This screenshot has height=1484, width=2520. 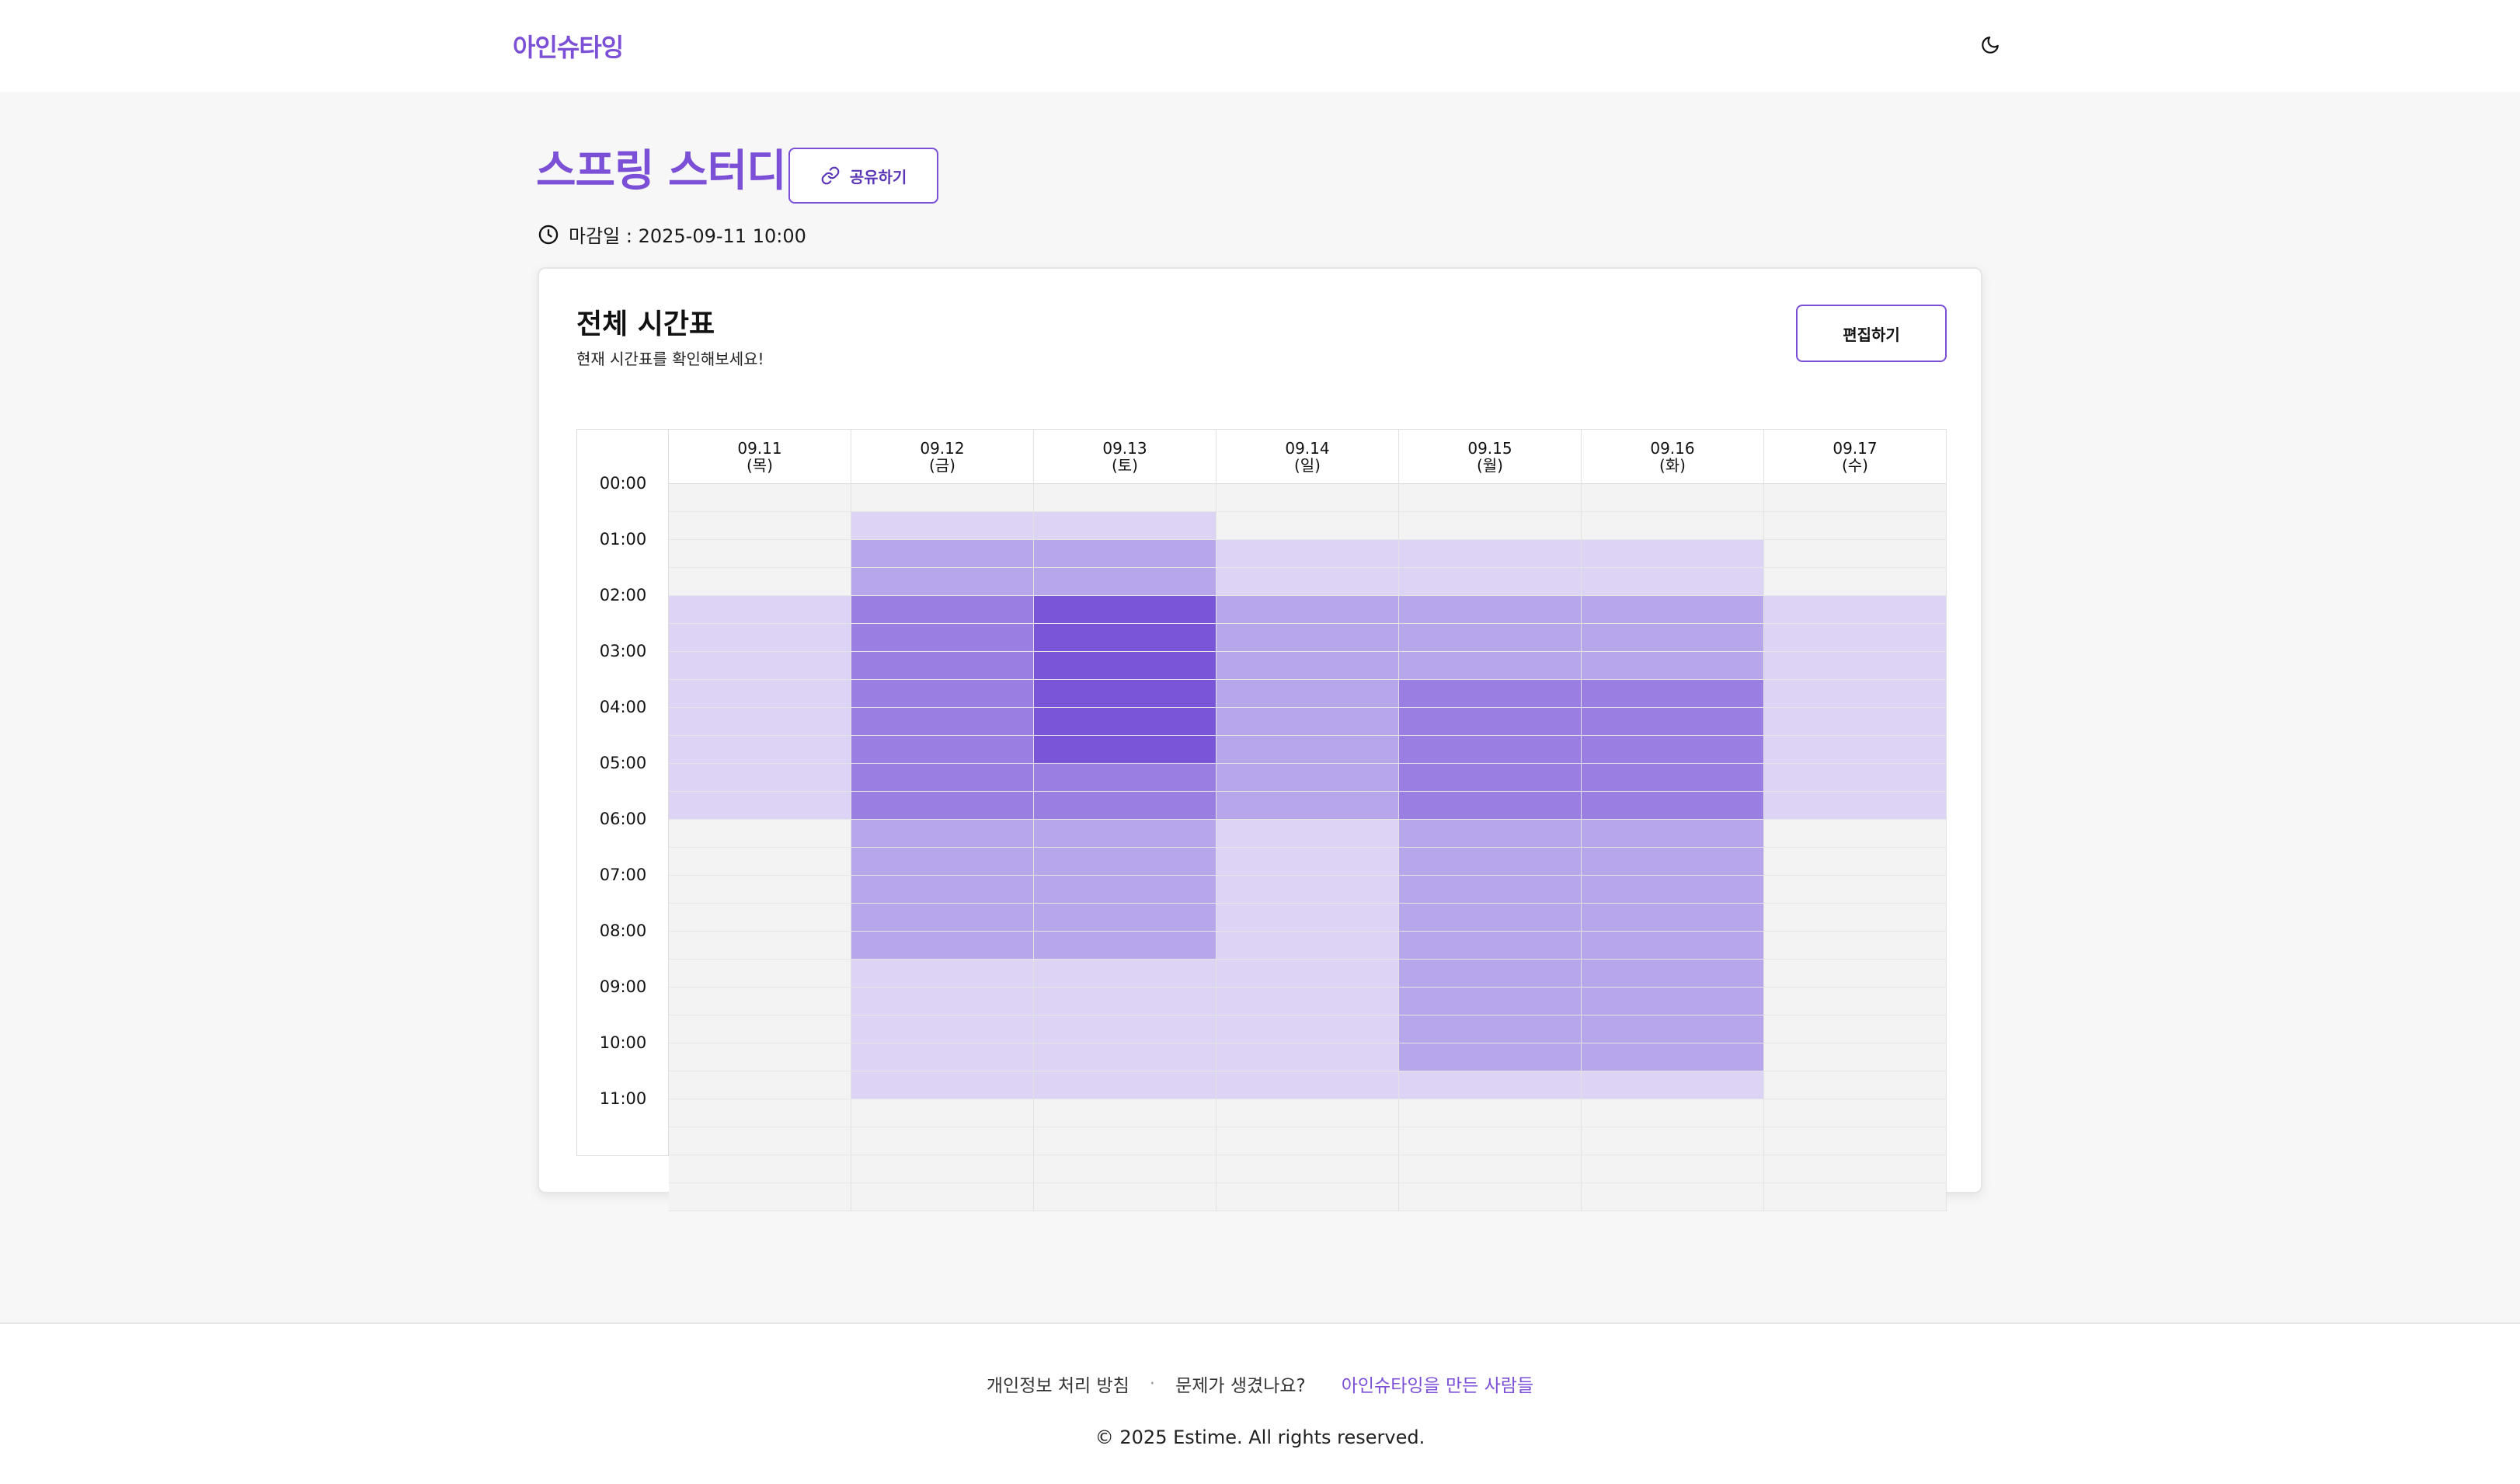 I want to click on theme-toggle-button, so click(x=1990, y=45).